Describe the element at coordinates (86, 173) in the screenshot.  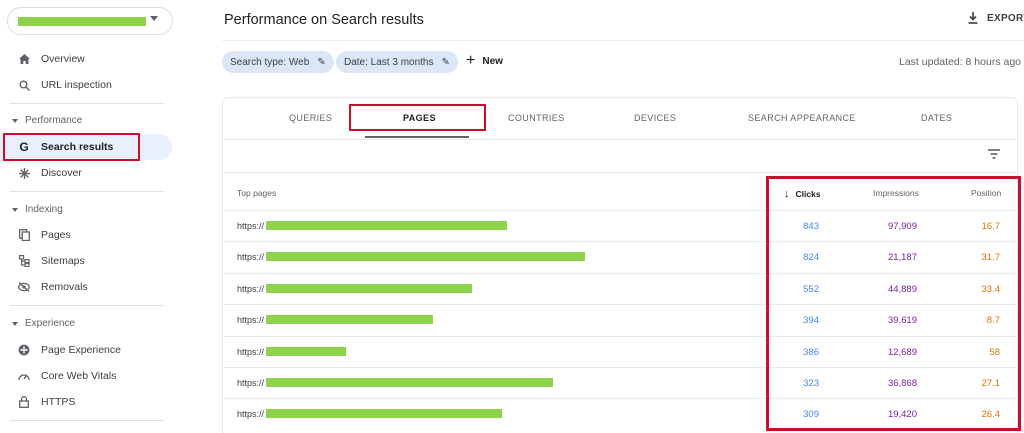
I see `sidebar-item-discover: Discover` at that location.